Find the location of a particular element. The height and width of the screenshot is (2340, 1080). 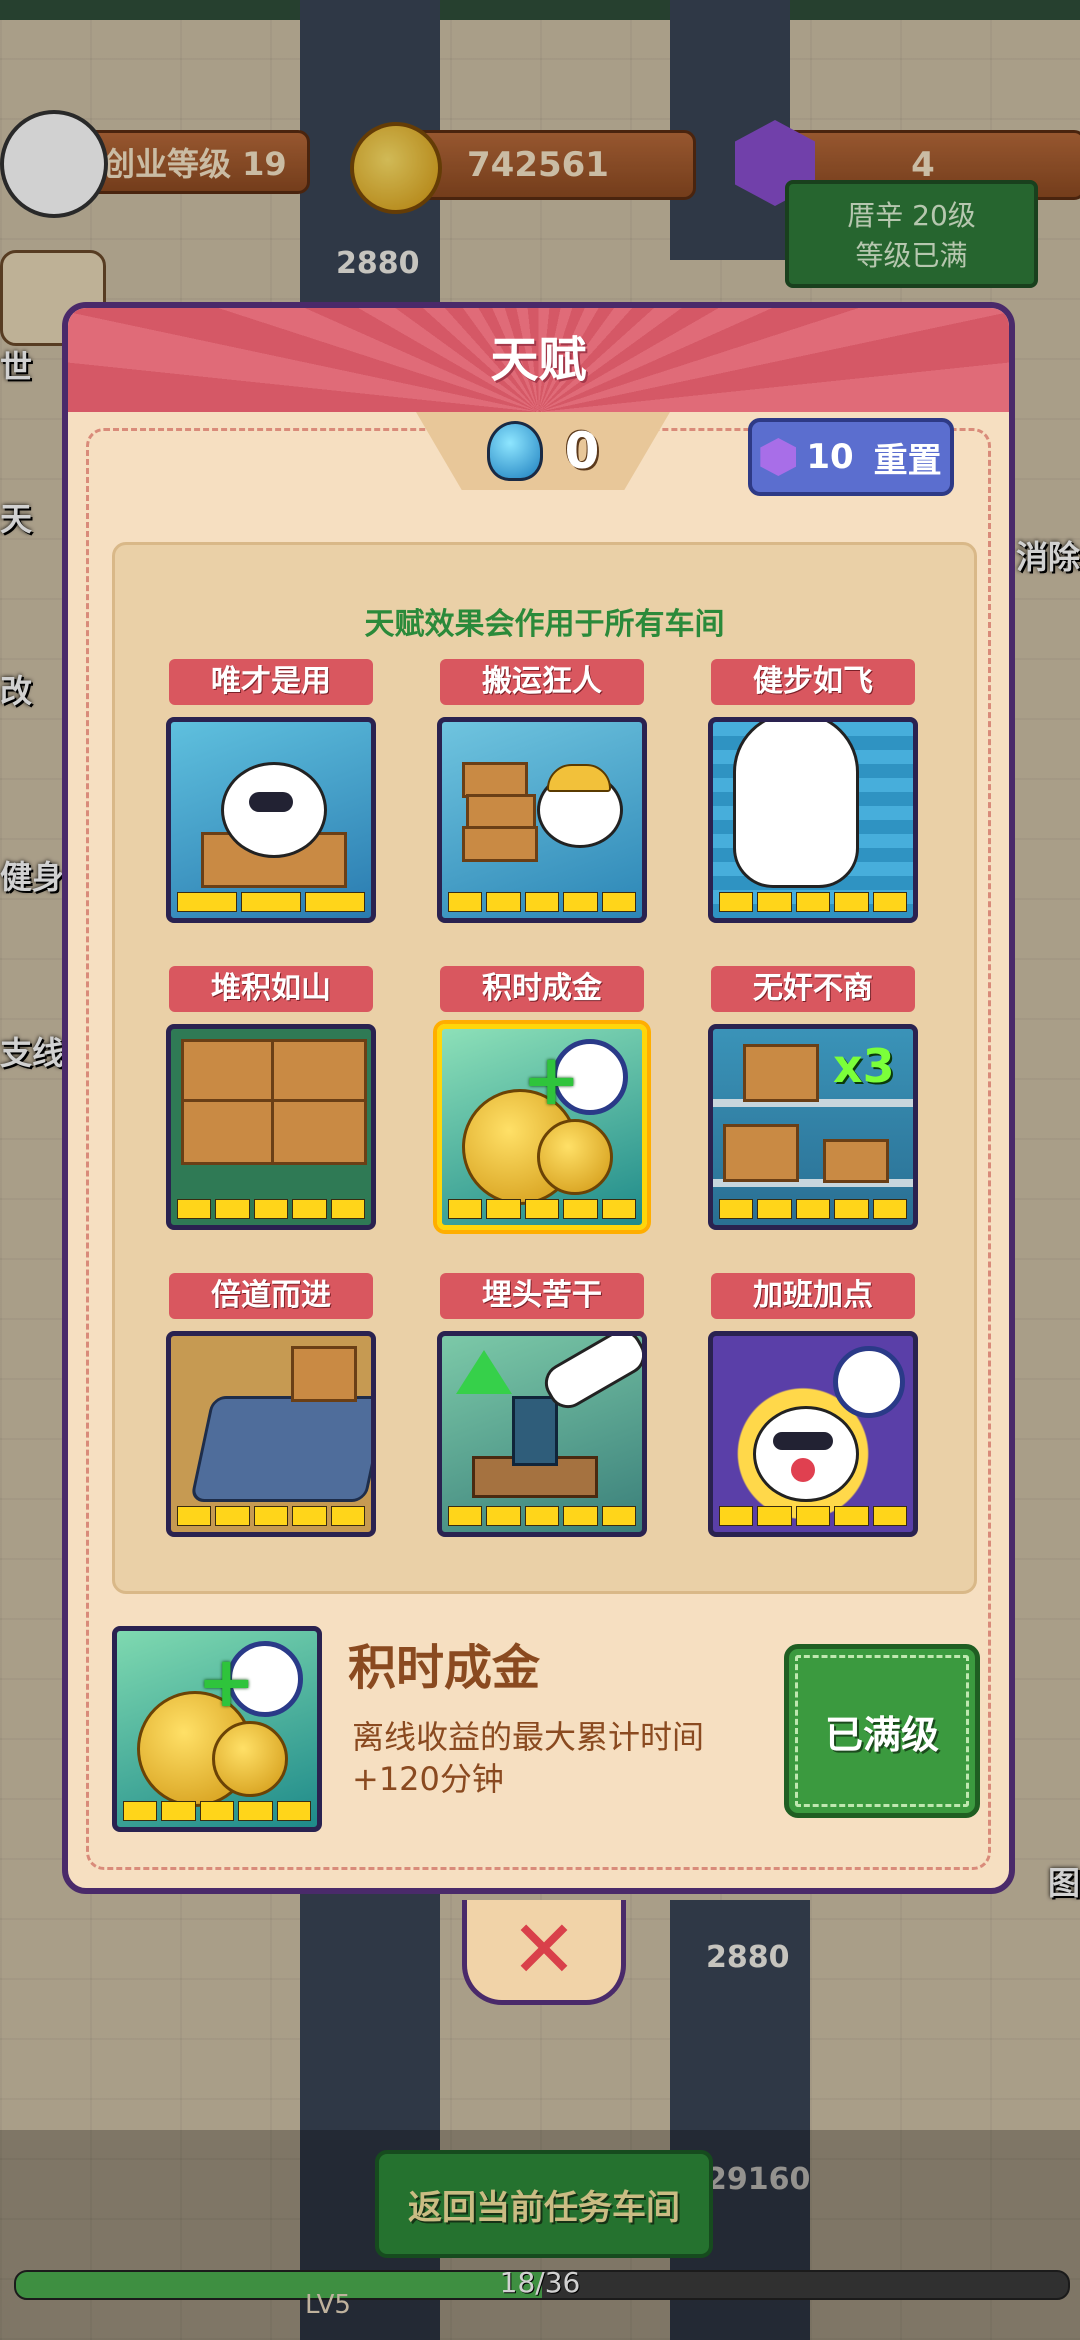

reset-label: 重置 is located at coordinates (907, 460).